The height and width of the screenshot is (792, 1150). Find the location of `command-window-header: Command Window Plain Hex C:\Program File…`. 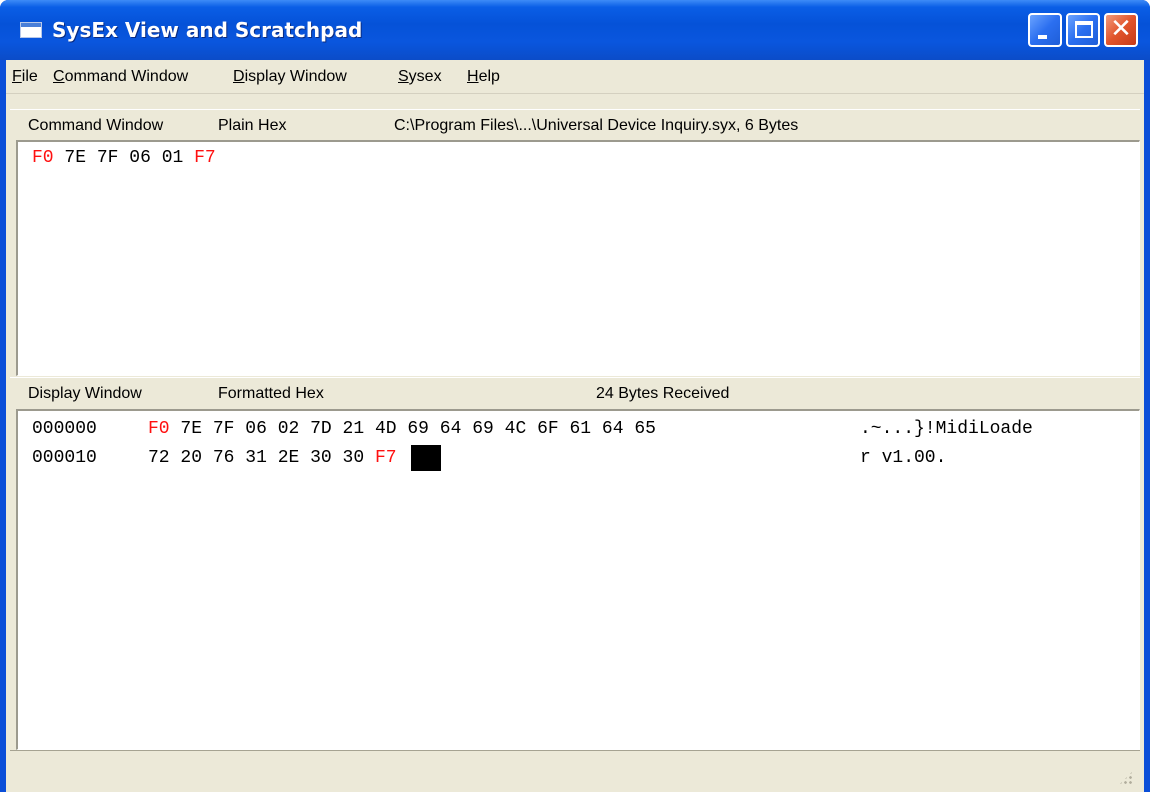

command-window-header: Command Window Plain Hex C:\Program File… is located at coordinates (575, 124).